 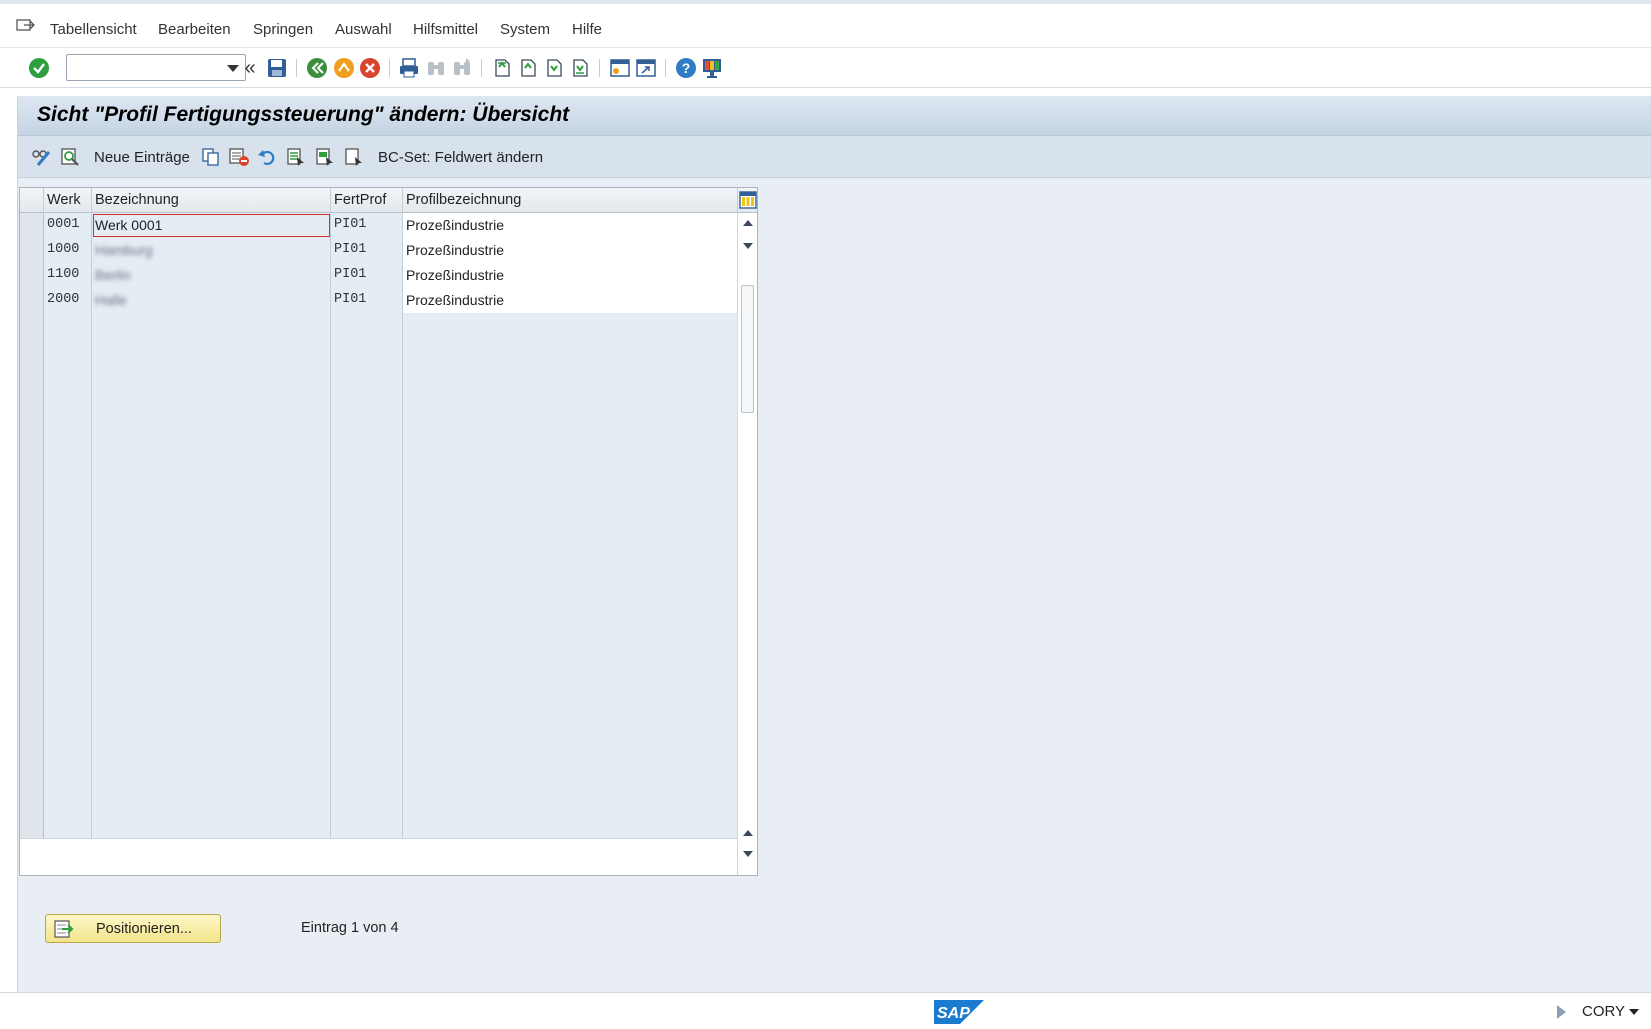 What do you see at coordinates (525, 29) in the screenshot?
I see `menu-system: System` at bounding box center [525, 29].